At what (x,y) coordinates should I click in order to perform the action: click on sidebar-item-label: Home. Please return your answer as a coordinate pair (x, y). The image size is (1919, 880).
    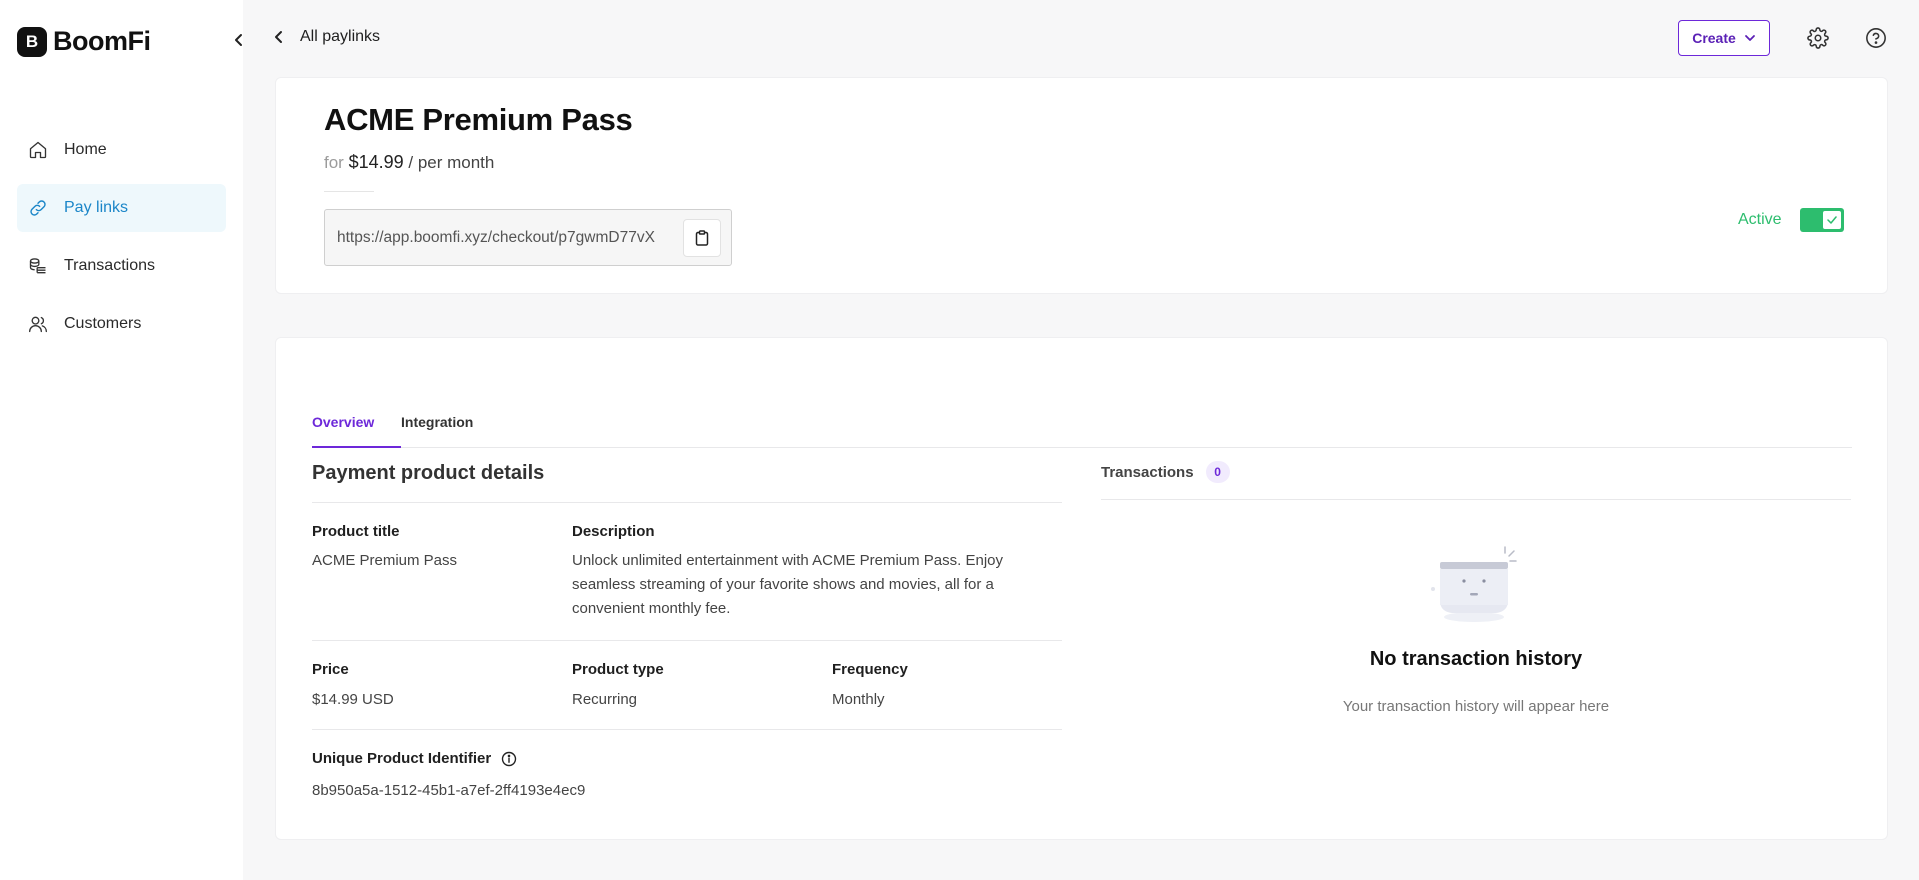
    Looking at the image, I should click on (85, 149).